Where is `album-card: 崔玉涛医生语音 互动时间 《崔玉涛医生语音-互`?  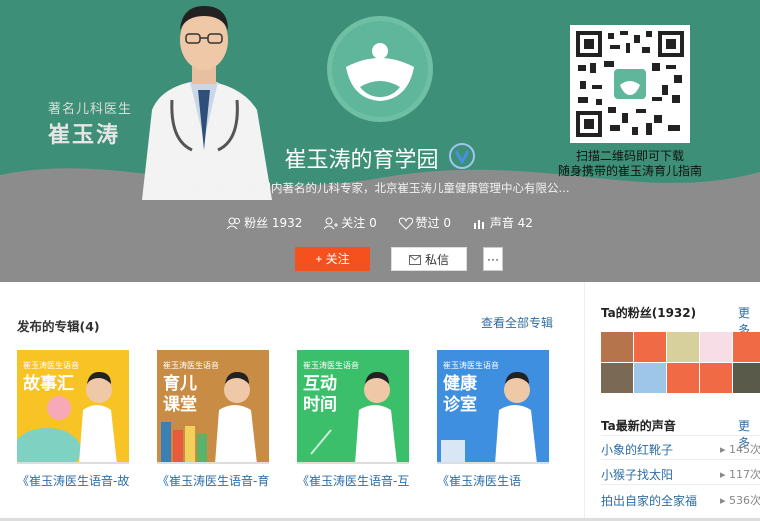
album-card: 崔玉涛医生语音 互动时间 《崔玉涛医生语音-互 is located at coordinates (353, 419).